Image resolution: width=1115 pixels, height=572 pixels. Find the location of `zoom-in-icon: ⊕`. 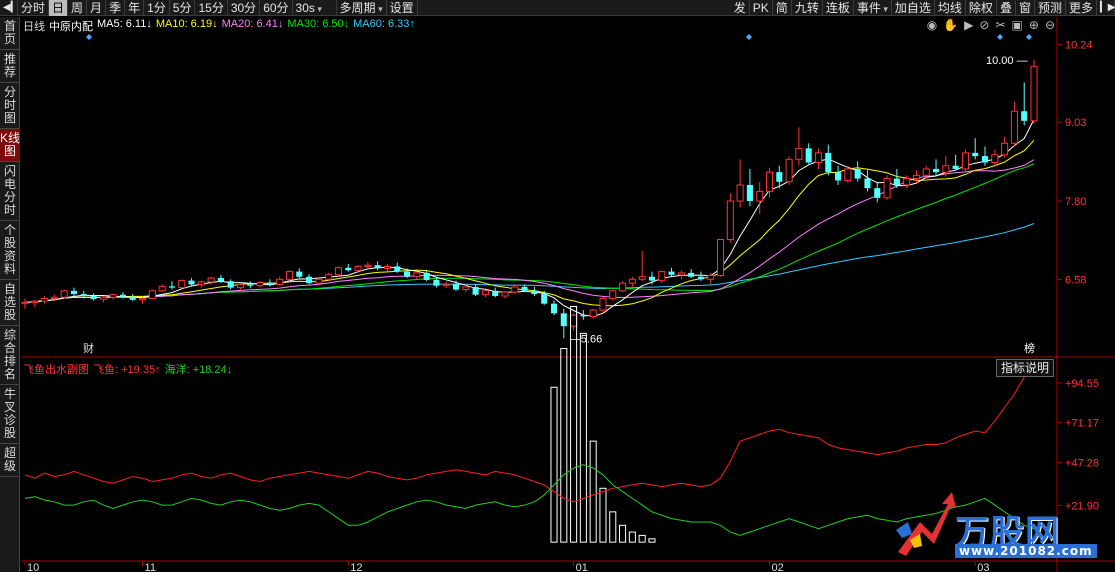

zoom-in-icon: ⊕ is located at coordinates (1034, 25).